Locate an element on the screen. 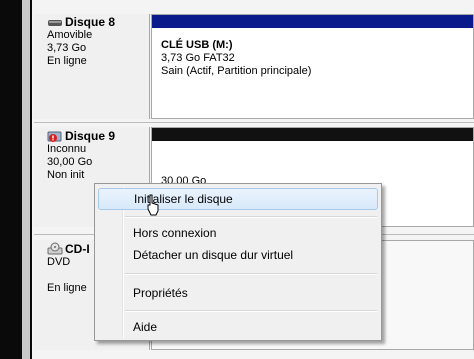 The height and width of the screenshot is (359, 474). row-separator is located at coordinates (254, 122).